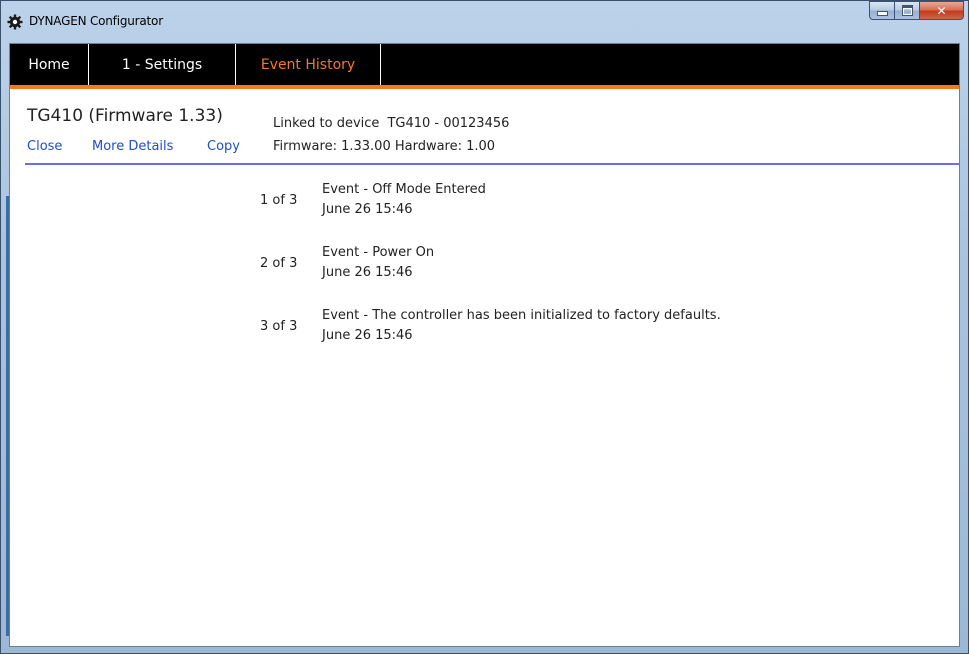 This screenshot has height=654, width=969. I want to click on firmware-hardware-info: Firmware: 1.33.00 Hardware: 1.00, so click(384, 146).